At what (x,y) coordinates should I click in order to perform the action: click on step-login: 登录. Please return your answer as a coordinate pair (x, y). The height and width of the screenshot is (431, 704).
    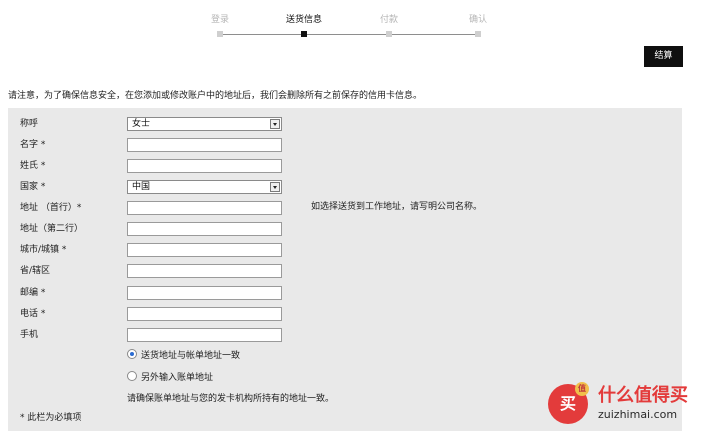
    Looking at the image, I should click on (220, 18).